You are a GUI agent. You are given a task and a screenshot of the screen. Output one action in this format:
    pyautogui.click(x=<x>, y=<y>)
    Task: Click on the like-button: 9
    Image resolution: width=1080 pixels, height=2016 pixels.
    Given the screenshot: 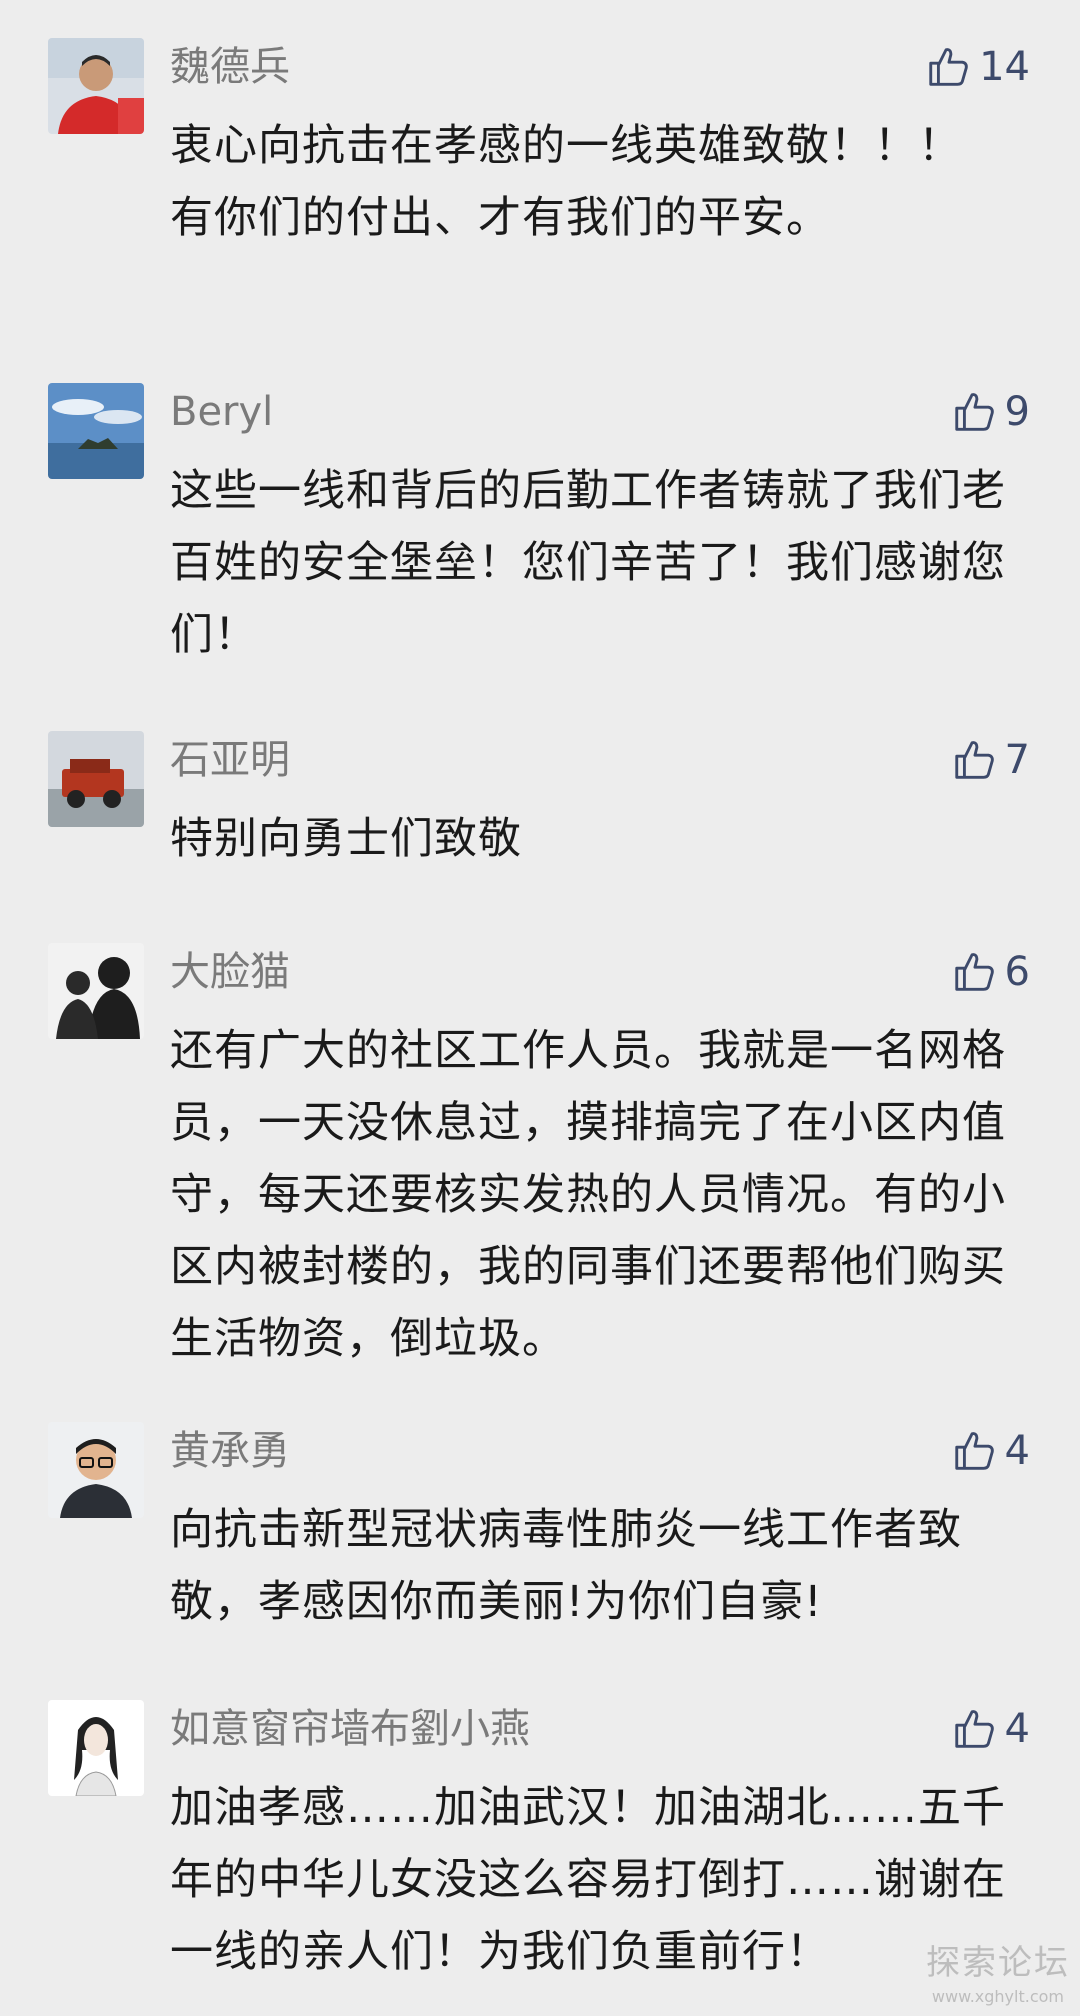 What is the action you would take?
    pyautogui.click(x=990, y=412)
    